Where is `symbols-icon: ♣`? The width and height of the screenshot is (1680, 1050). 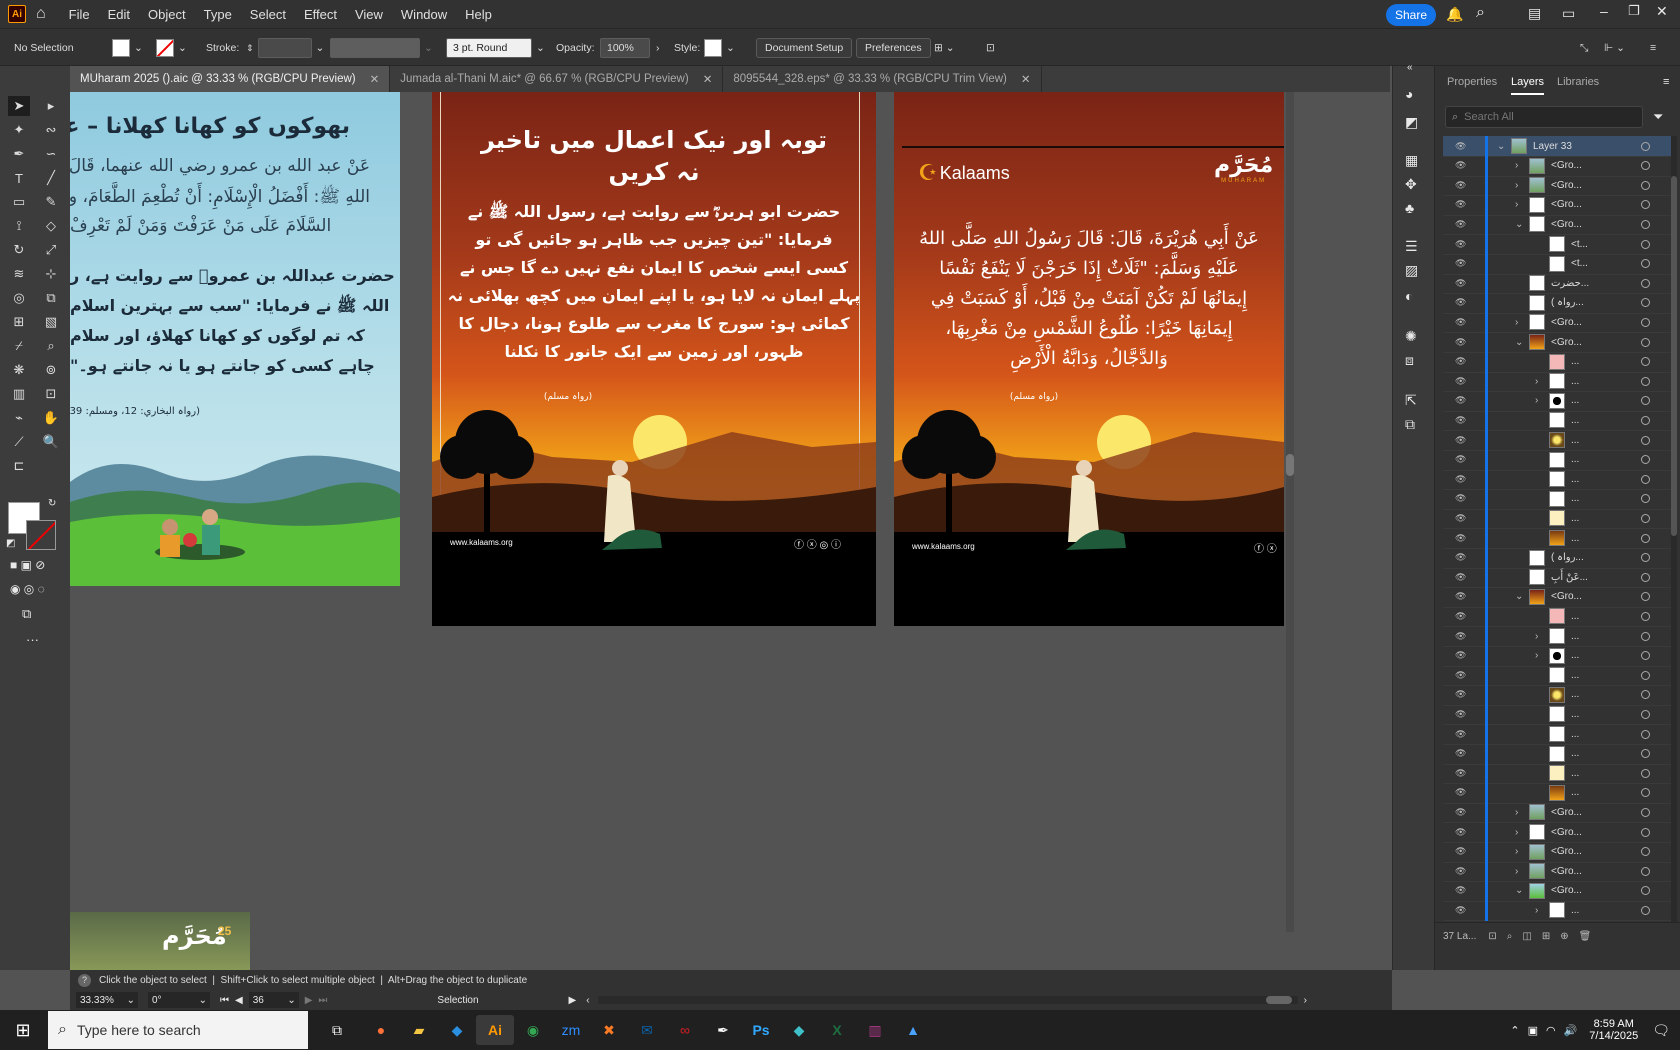 symbols-icon: ♣ is located at coordinates (1409, 208).